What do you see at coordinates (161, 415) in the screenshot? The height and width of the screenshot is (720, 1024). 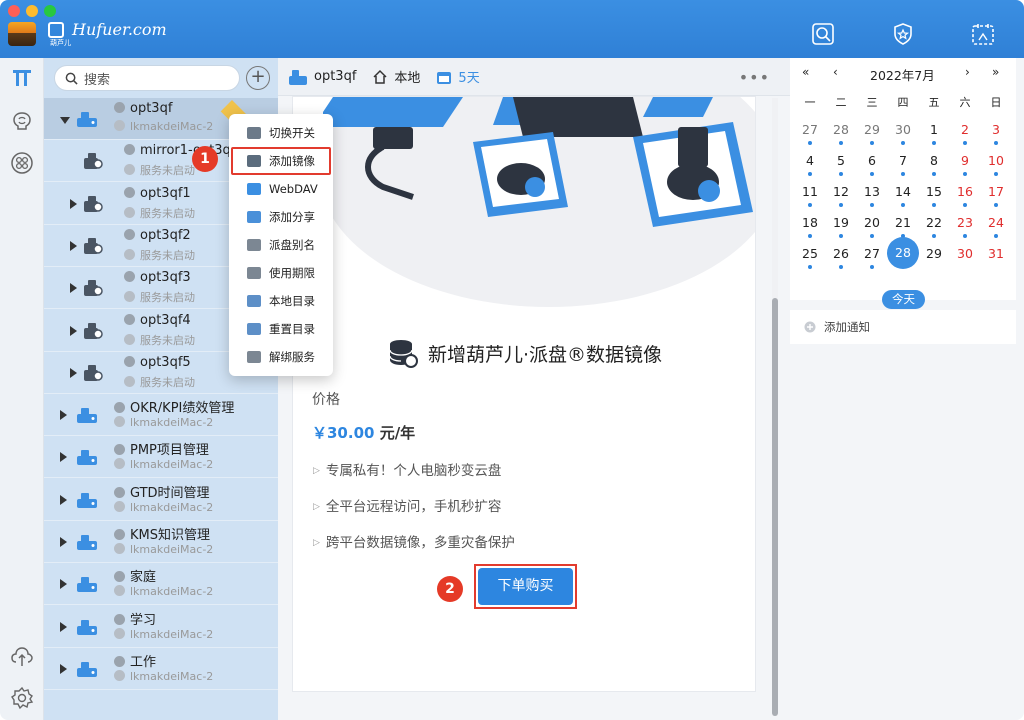 I see `tree-row: OKR/KPI绩效管理 lkmakdeiMac-2` at bounding box center [161, 415].